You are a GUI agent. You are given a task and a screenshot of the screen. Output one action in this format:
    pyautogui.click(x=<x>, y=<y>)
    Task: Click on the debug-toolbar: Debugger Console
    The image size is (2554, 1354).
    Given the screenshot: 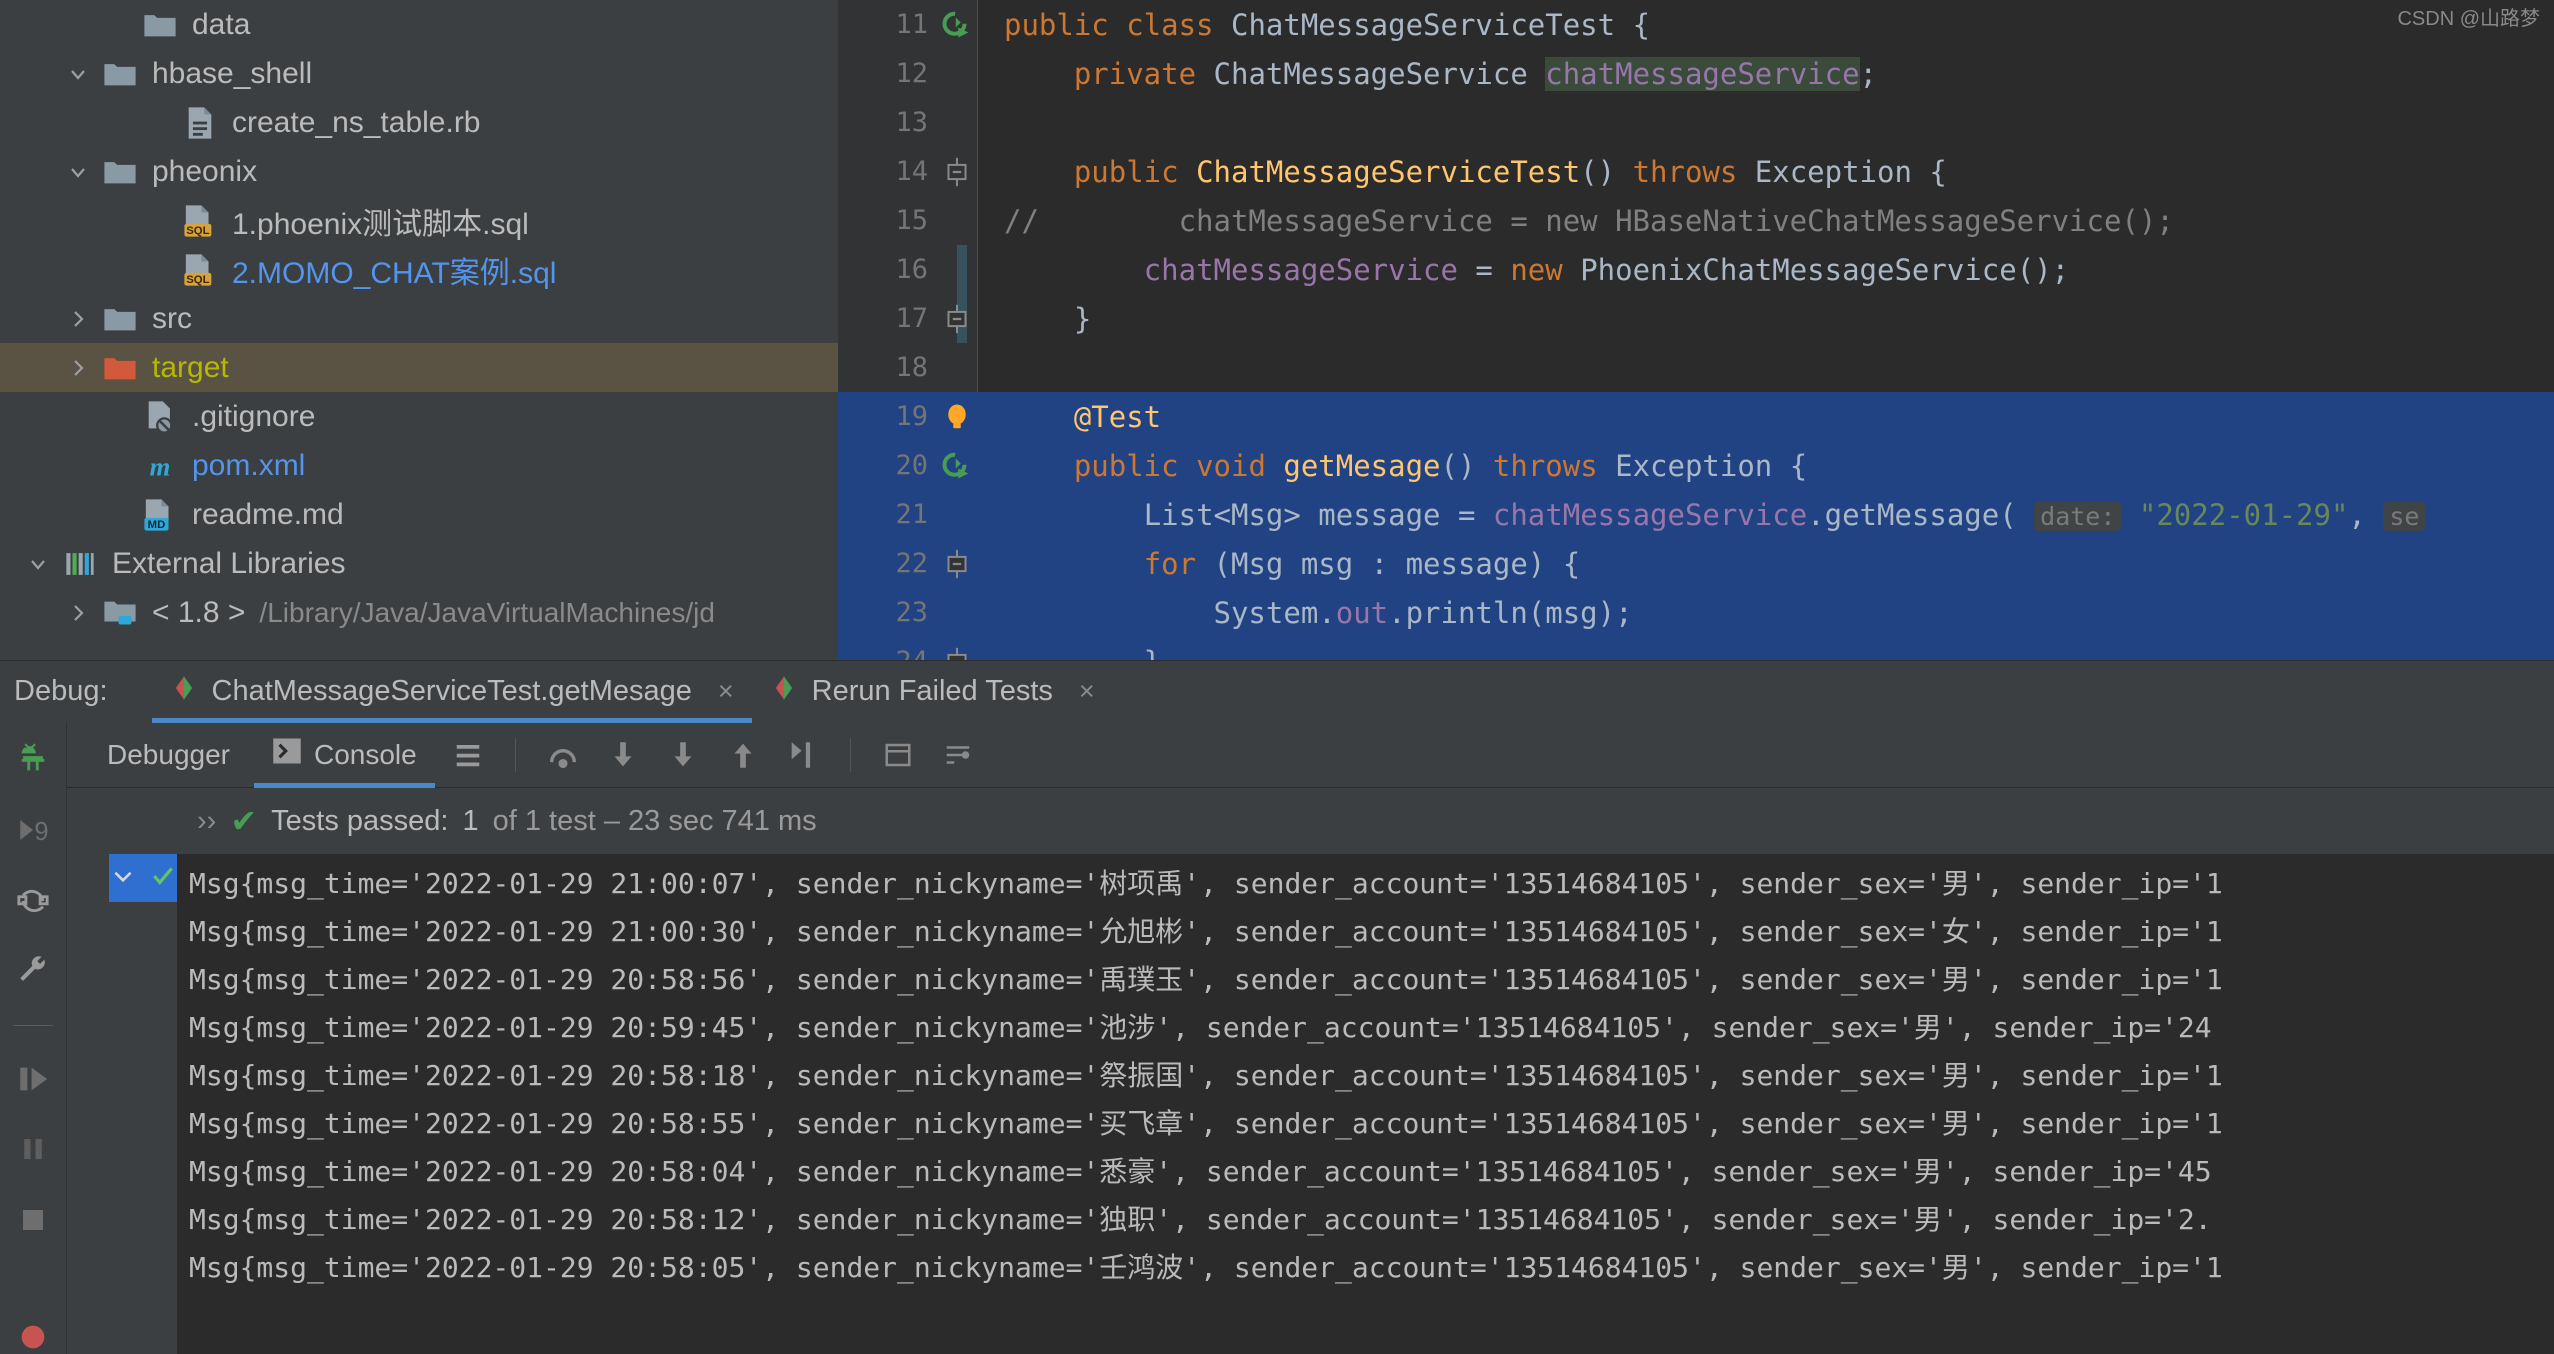 What is the action you would take?
    pyautogui.click(x=1310, y=755)
    